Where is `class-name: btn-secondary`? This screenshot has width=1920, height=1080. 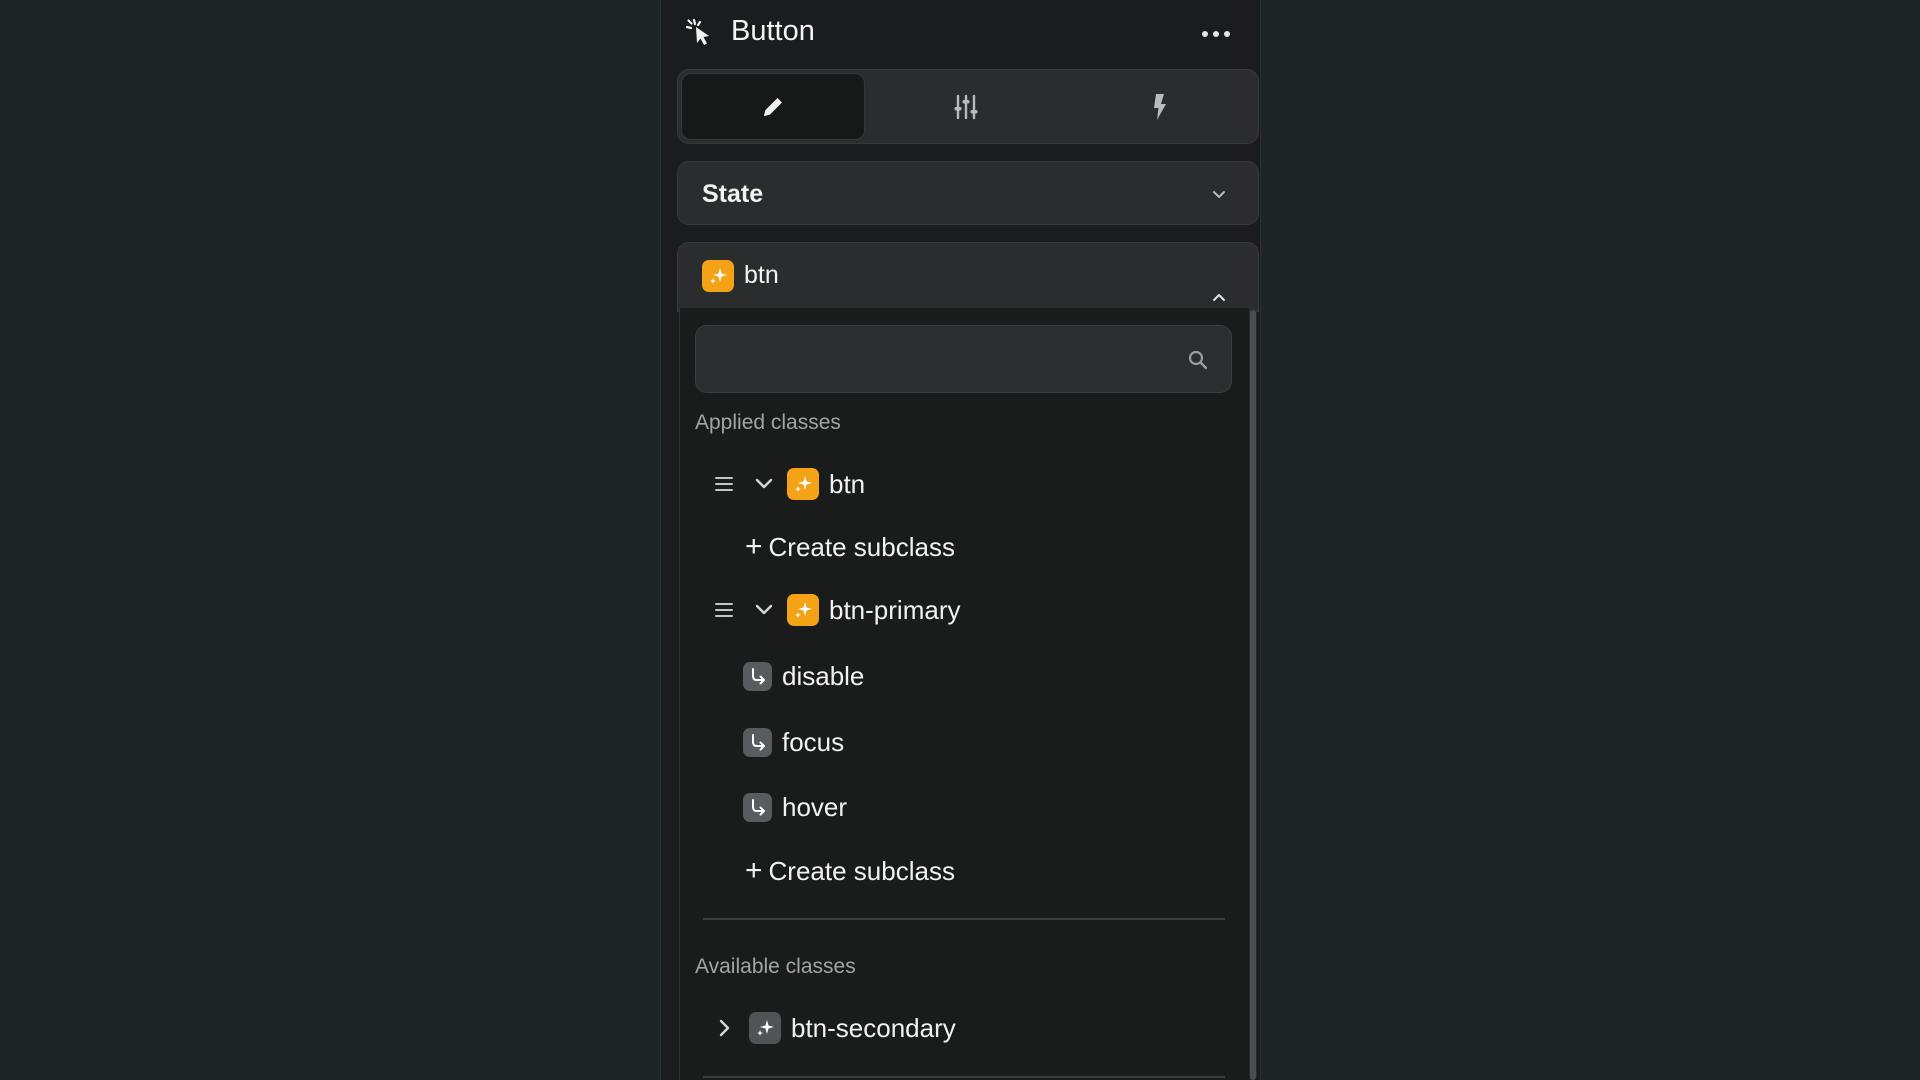
class-name: btn-secondary is located at coordinates (873, 1027).